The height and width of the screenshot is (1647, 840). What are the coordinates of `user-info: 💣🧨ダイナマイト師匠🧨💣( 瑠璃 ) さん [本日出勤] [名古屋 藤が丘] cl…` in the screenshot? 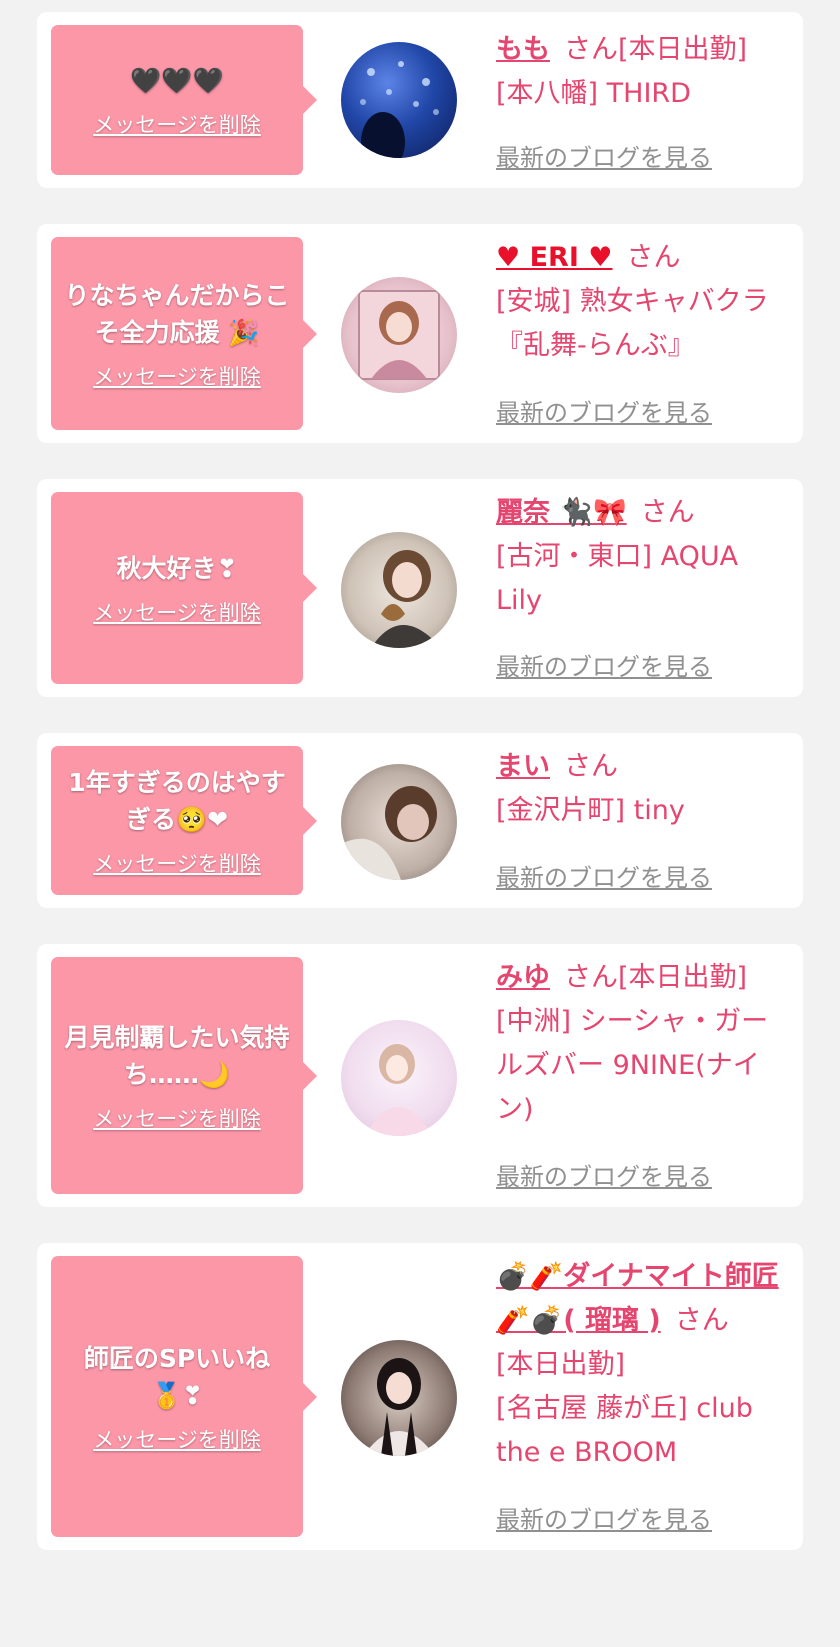 It's located at (641, 1365).